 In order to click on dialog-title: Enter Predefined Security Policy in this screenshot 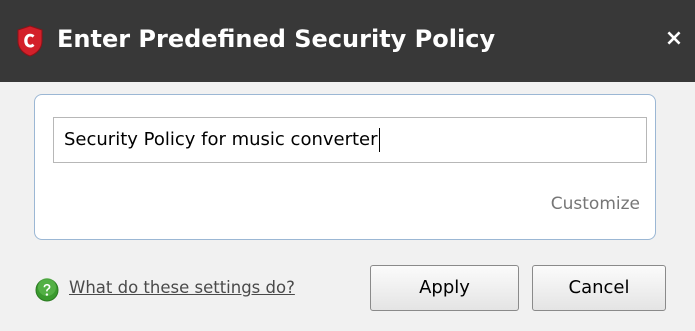, I will do `click(276, 39)`.